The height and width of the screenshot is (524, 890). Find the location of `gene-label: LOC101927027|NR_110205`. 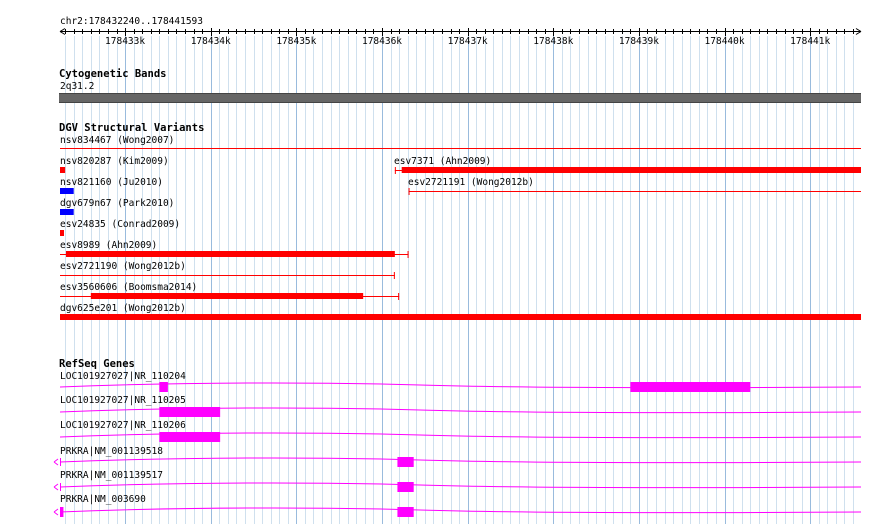

gene-label: LOC101927027|NR_110205 is located at coordinates (123, 400).